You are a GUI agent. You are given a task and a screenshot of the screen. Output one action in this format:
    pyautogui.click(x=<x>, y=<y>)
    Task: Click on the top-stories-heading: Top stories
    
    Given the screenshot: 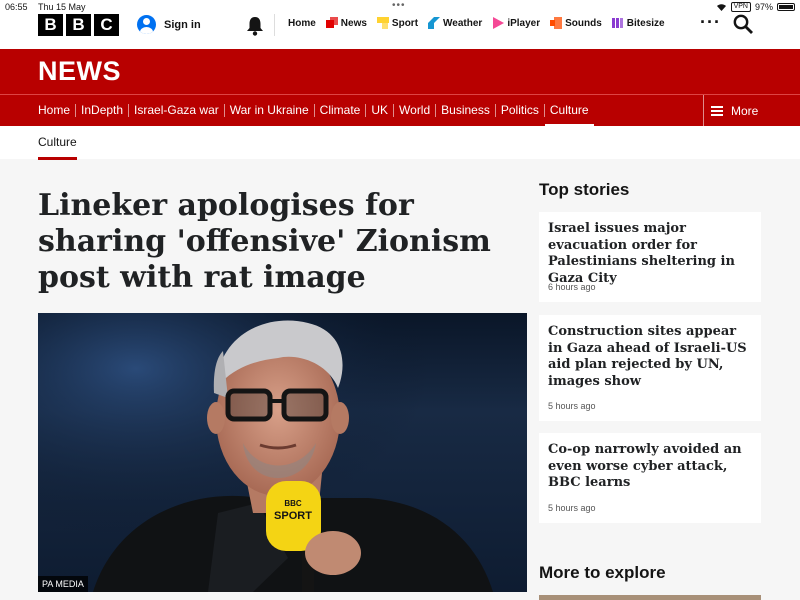 What is the action you would take?
    pyautogui.click(x=584, y=189)
    